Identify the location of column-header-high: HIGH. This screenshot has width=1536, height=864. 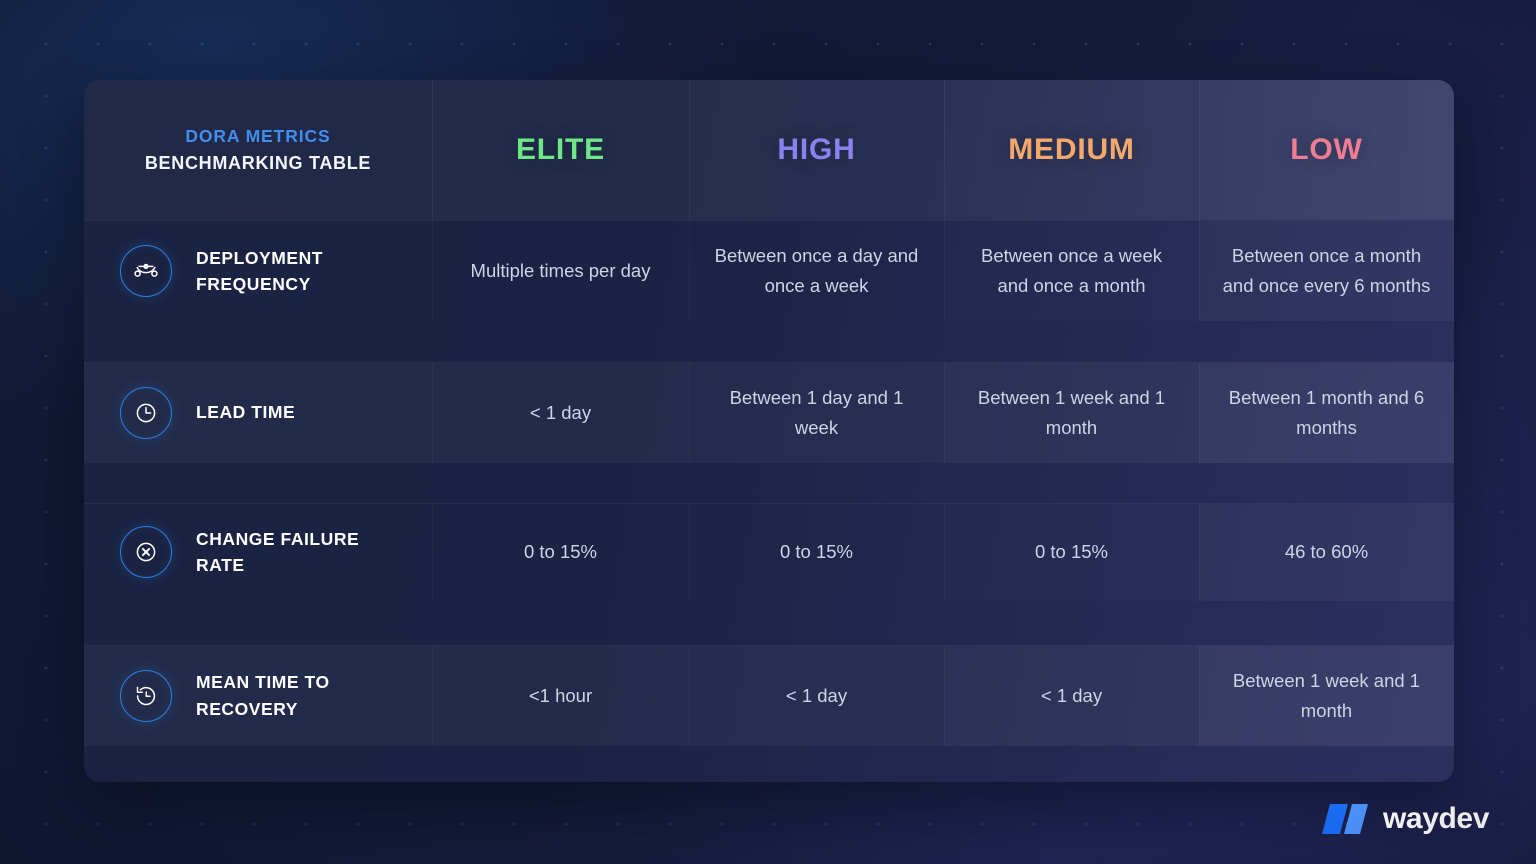
(816, 150).